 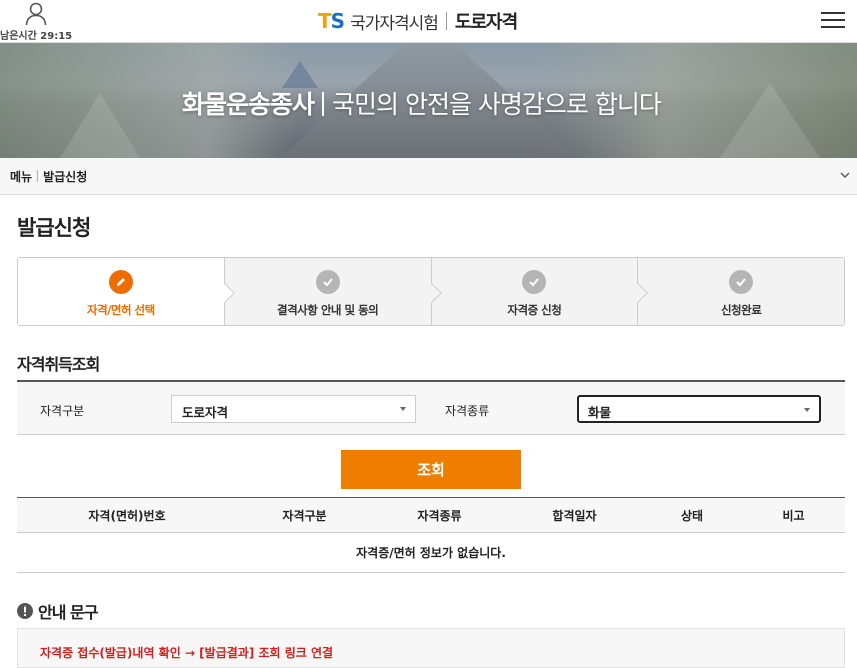 What do you see at coordinates (574, 515) in the screenshot?
I see `column-header: 합격일자` at bounding box center [574, 515].